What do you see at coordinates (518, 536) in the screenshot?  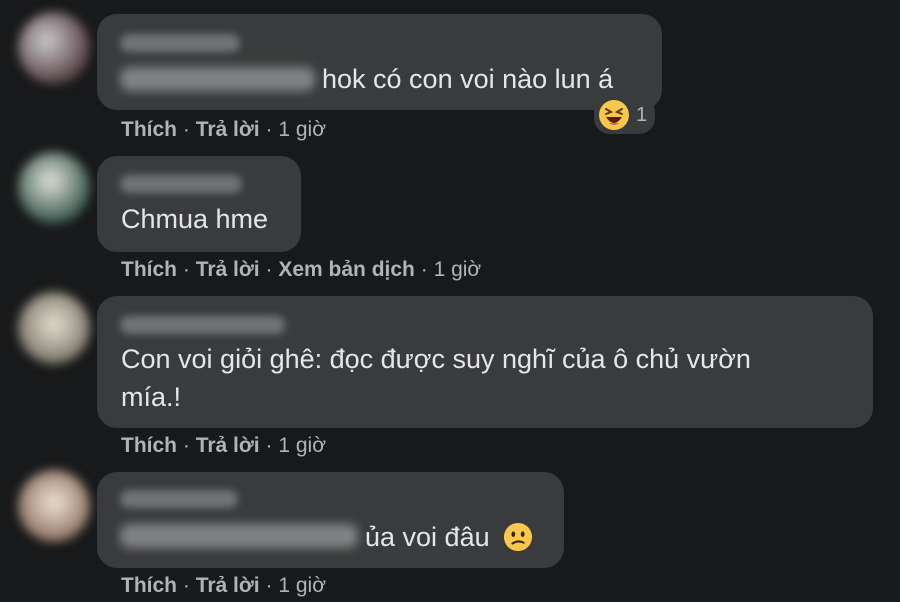 I see `confused-emoji-icon` at bounding box center [518, 536].